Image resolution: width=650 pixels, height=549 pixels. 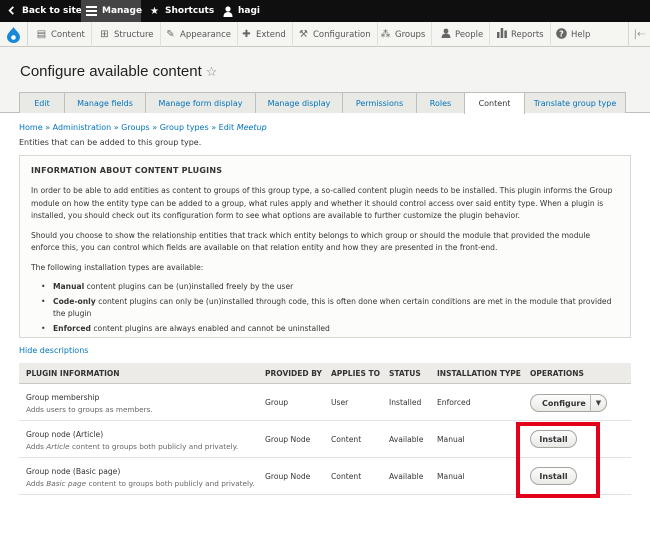 I want to click on configure-button: Configure ▼, so click(x=568, y=403).